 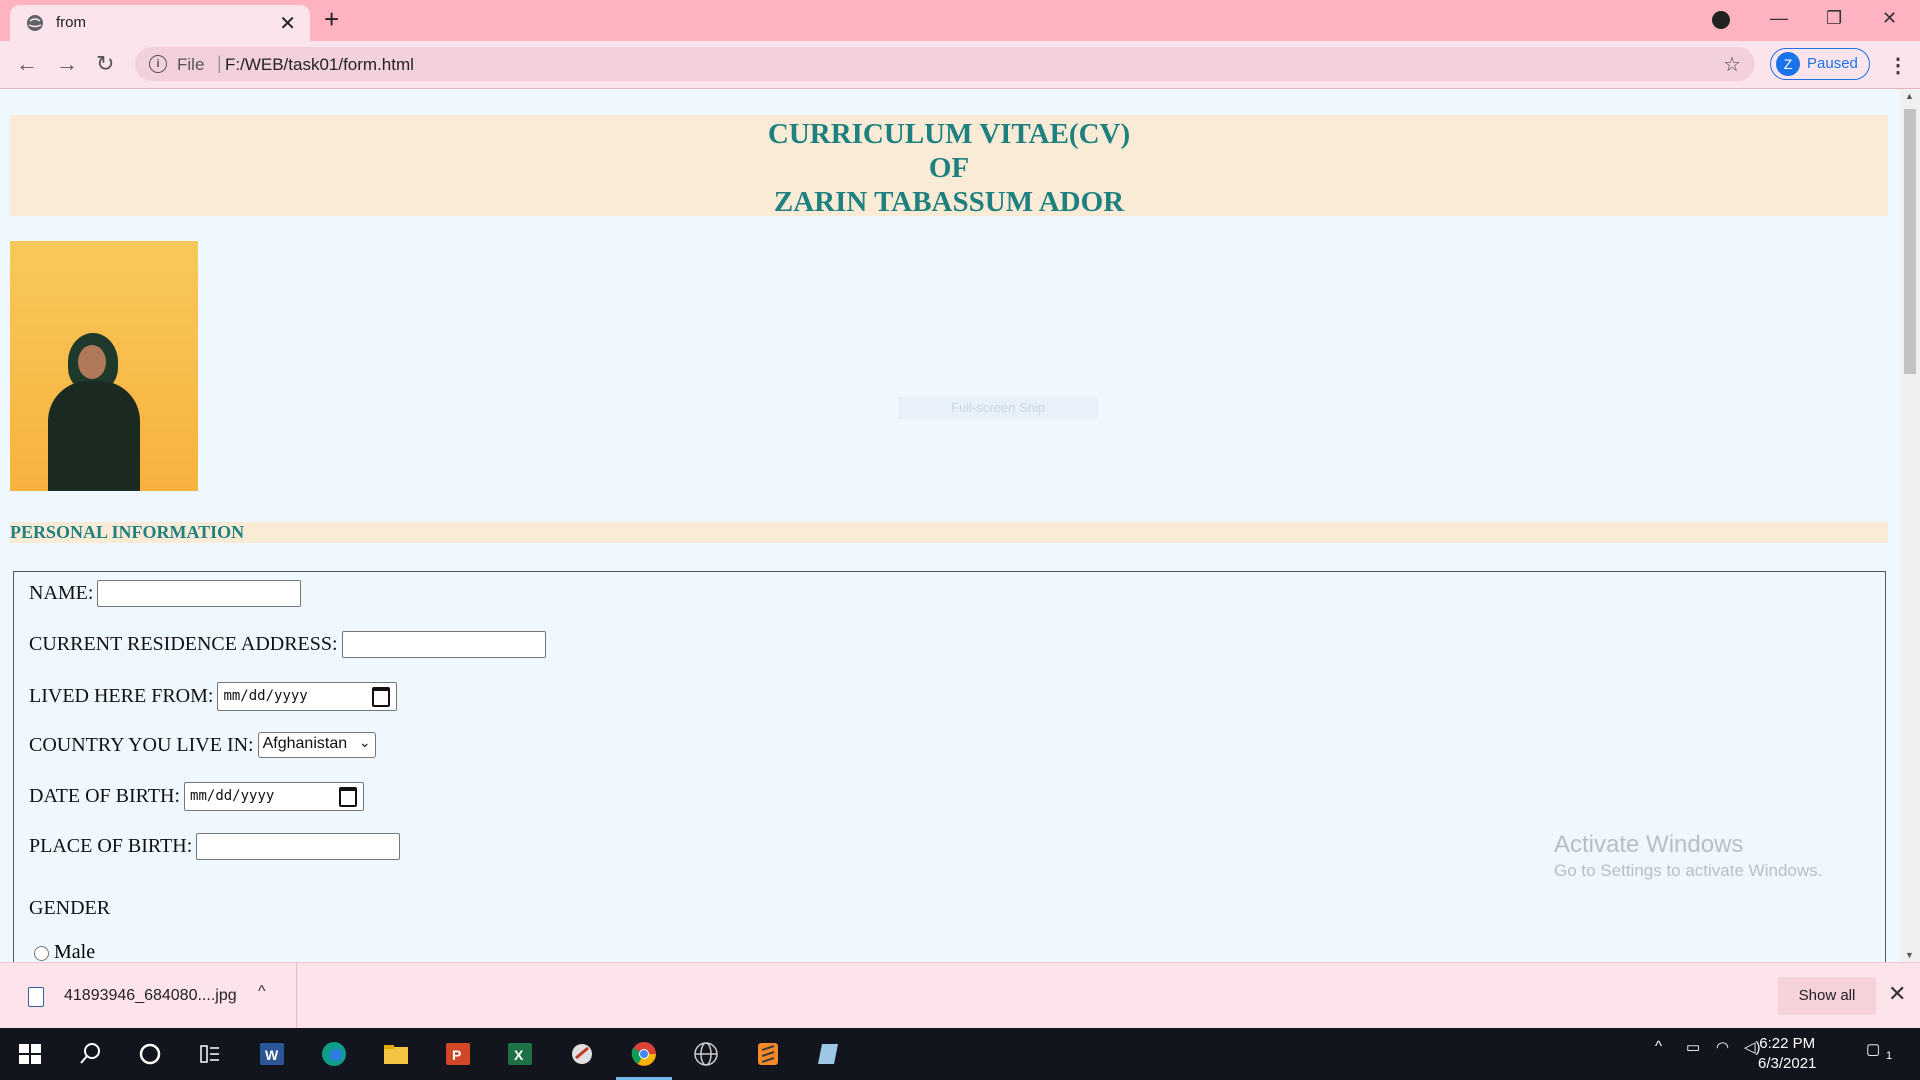 What do you see at coordinates (706, 1054) in the screenshot?
I see `network-globe-icon` at bounding box center [706, 1054].